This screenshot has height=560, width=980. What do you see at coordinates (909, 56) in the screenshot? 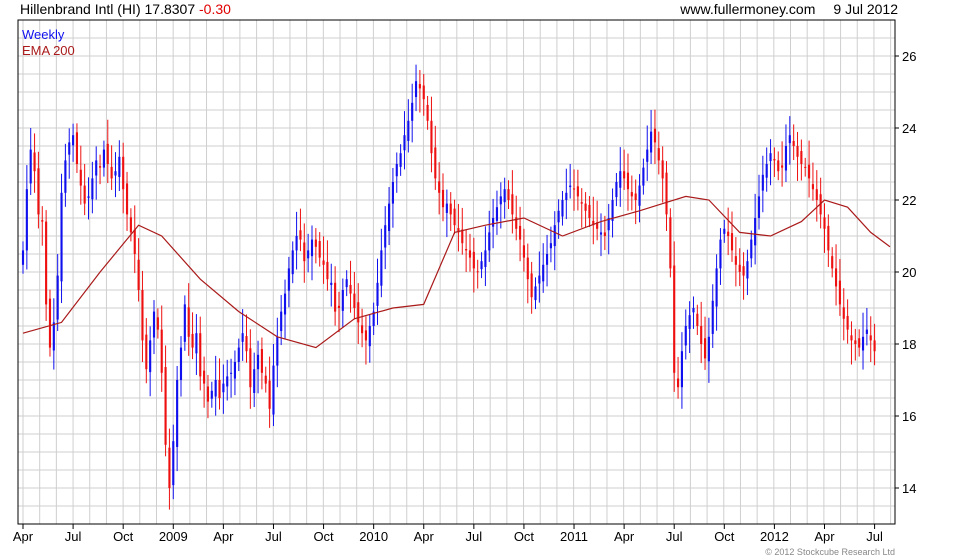
I see `y-tick-label: 26` at bounding box center [909, 56].